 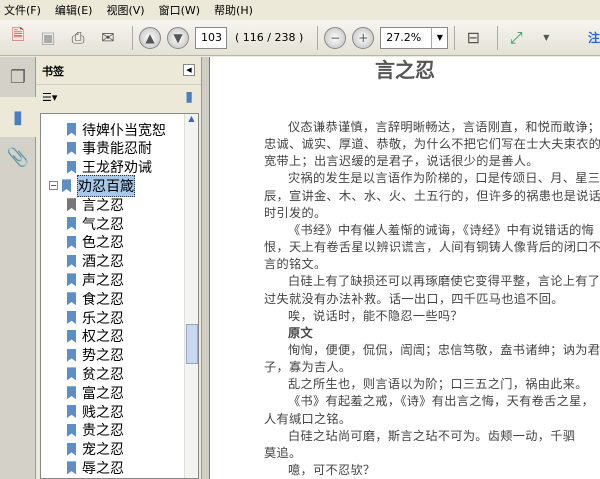 I want to click on collapse-toggle-icon: −, so click(x=53, y=186).